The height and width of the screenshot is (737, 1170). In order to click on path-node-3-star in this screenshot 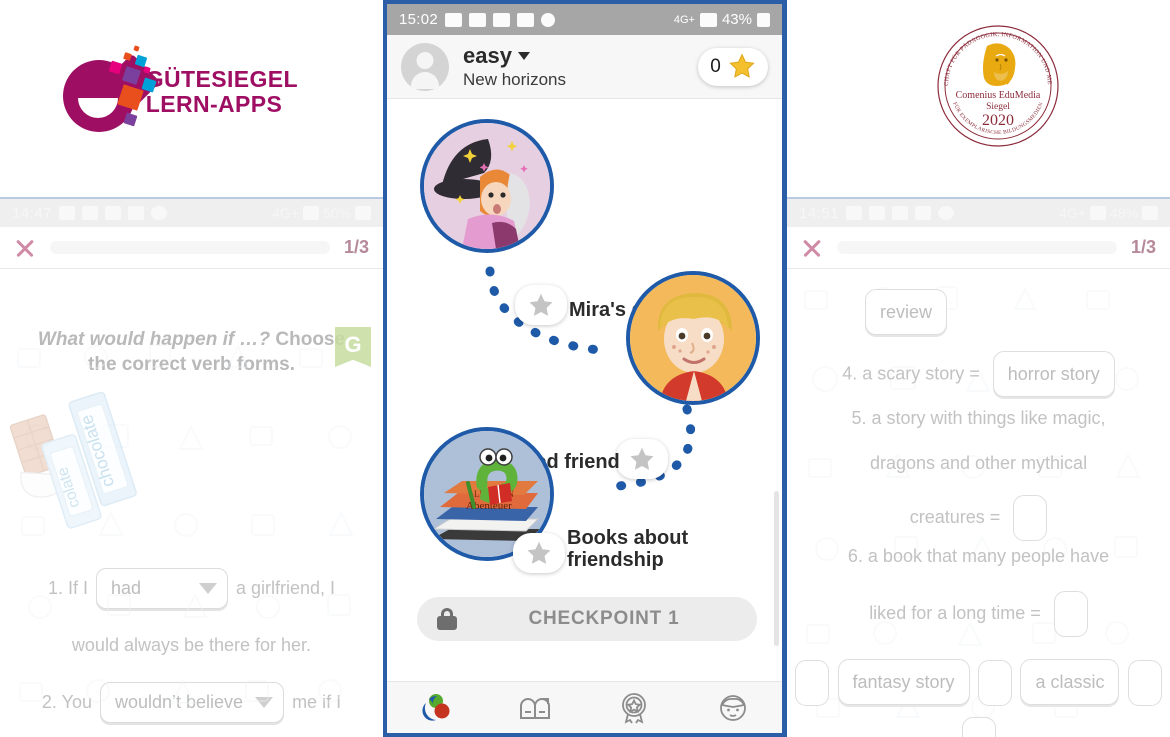, I will do `click(539, 553)`.